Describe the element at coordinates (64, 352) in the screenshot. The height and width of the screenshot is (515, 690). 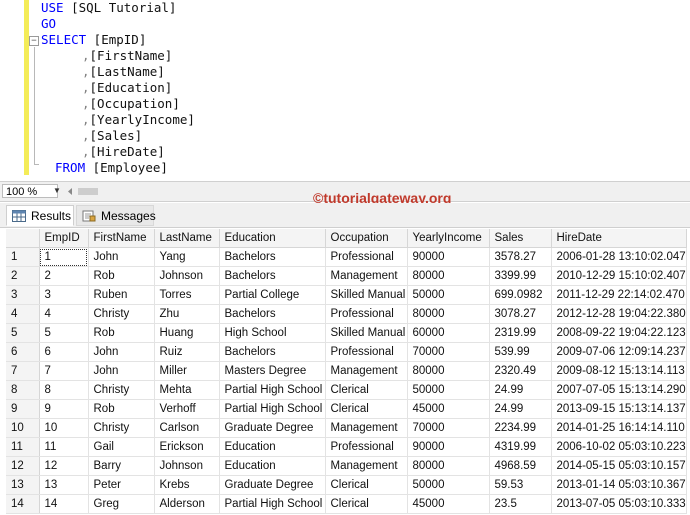
I see `cell-empid: 6` at that location.